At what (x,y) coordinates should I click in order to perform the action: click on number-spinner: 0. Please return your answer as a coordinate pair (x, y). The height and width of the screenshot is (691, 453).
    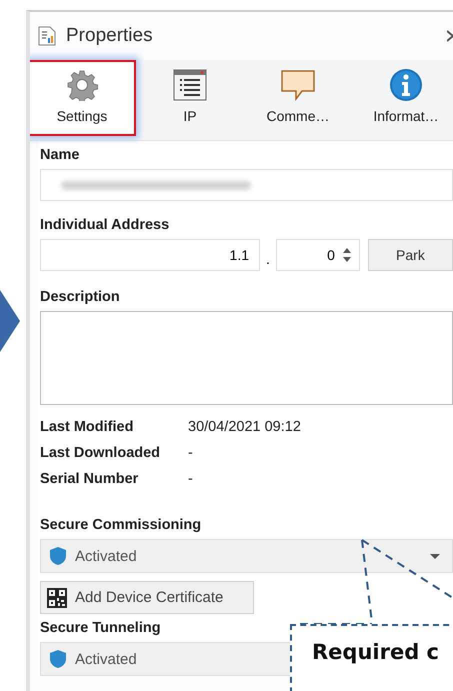
    Looking at the image, I should click on (318, 255).